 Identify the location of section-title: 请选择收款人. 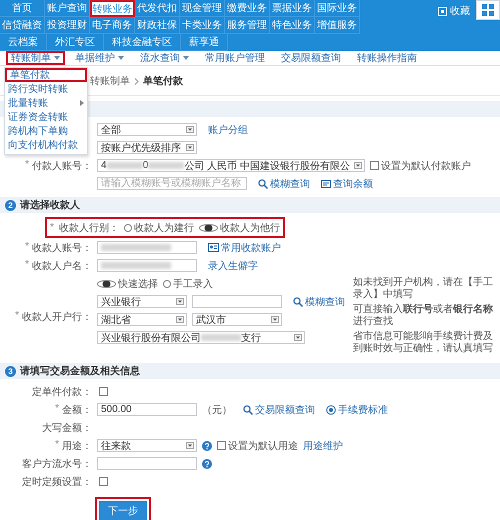
(50, 205).